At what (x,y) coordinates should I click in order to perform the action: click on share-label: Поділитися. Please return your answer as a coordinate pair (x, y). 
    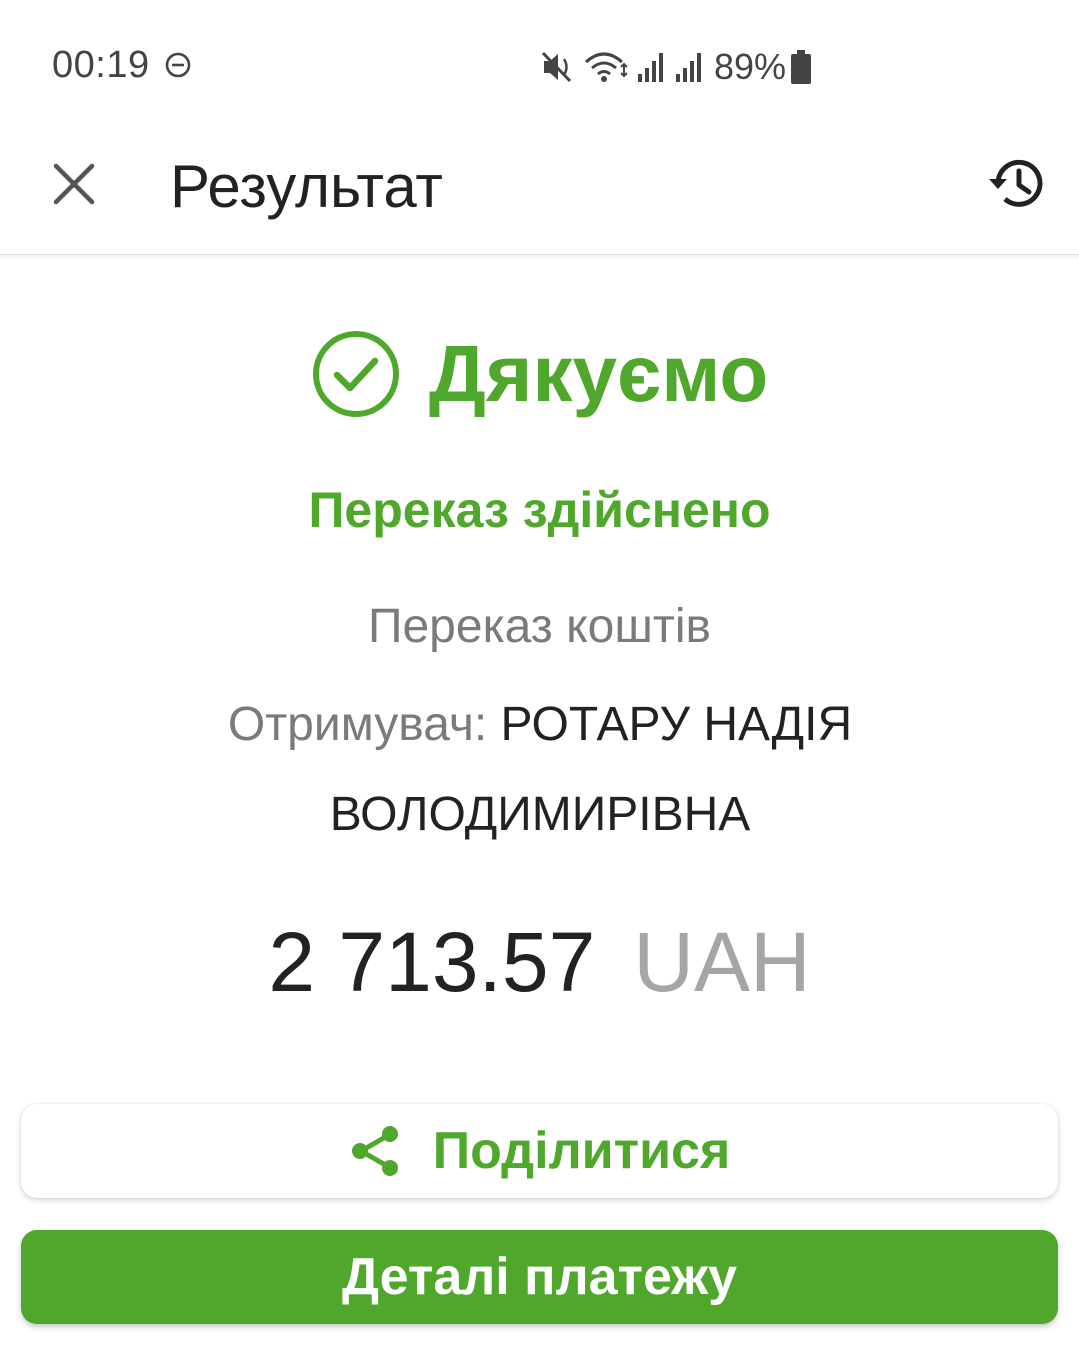
    Looking at the image, I should click on (581, 1151).